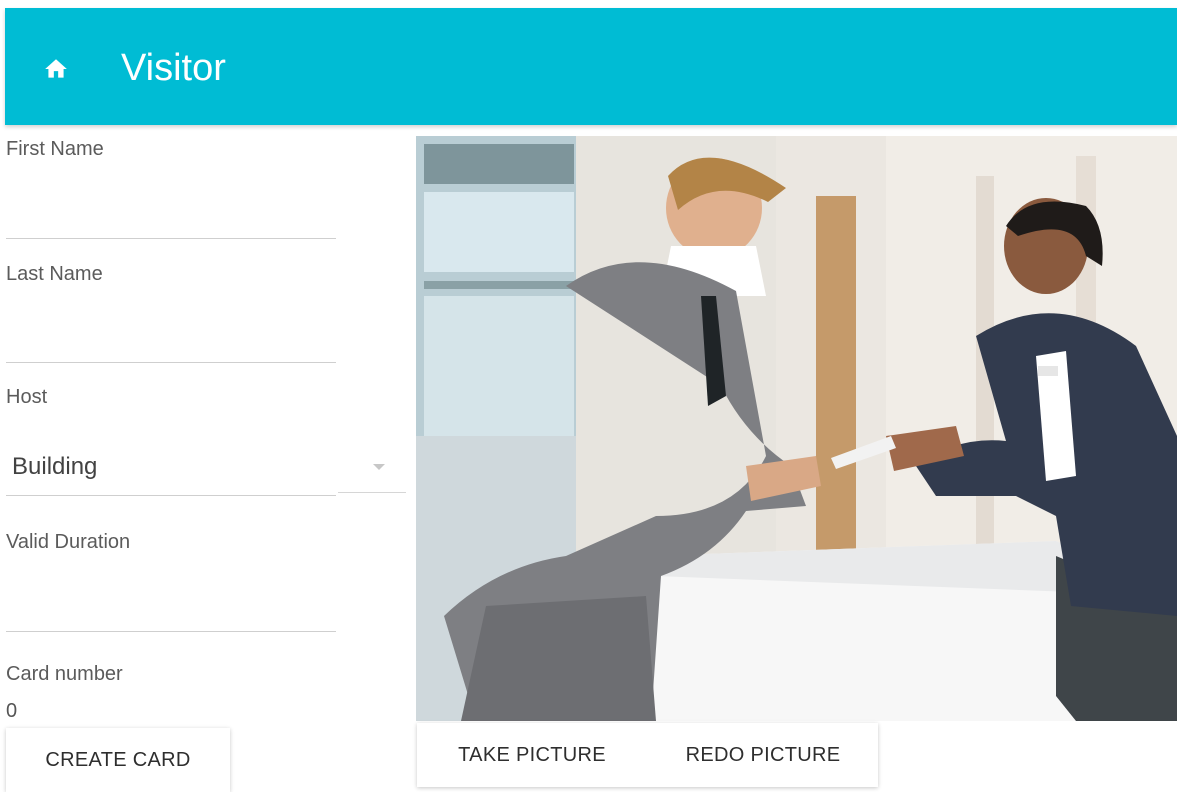  Describe the element at coordinates (532, 755) in the screenshot. I see `take-picture-button: TAKE PICTURE` at that location.